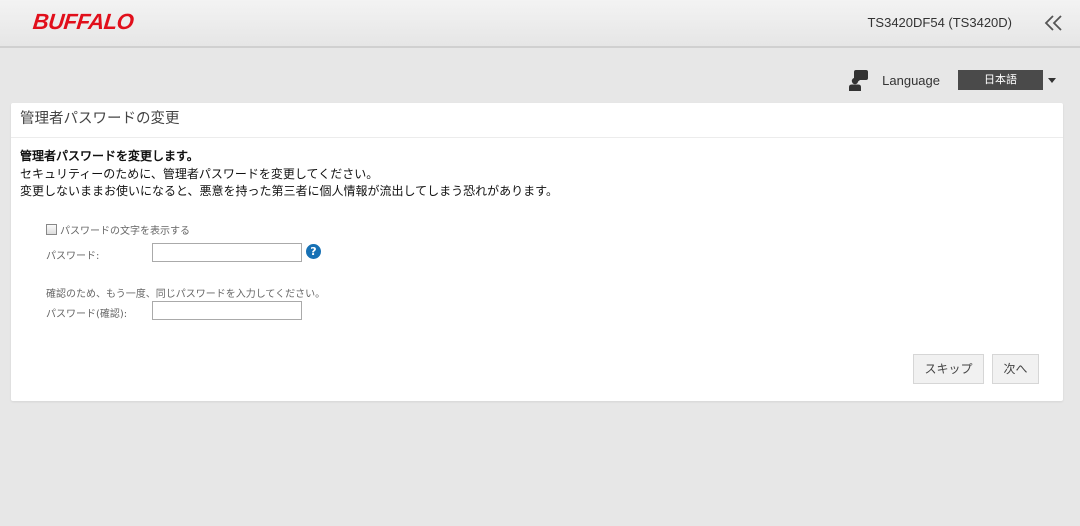 The height and width of the screenshot is (526, 1080). I want to click on language-label: Language, so click(911, 80).